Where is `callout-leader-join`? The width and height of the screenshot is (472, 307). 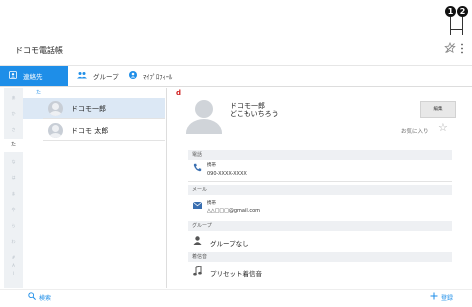
callout-leader-join is located at coordinates (456, 29).